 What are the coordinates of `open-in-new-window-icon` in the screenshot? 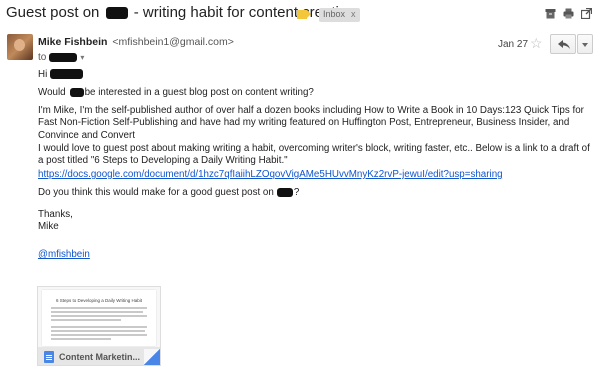 It's located at (586, 13).